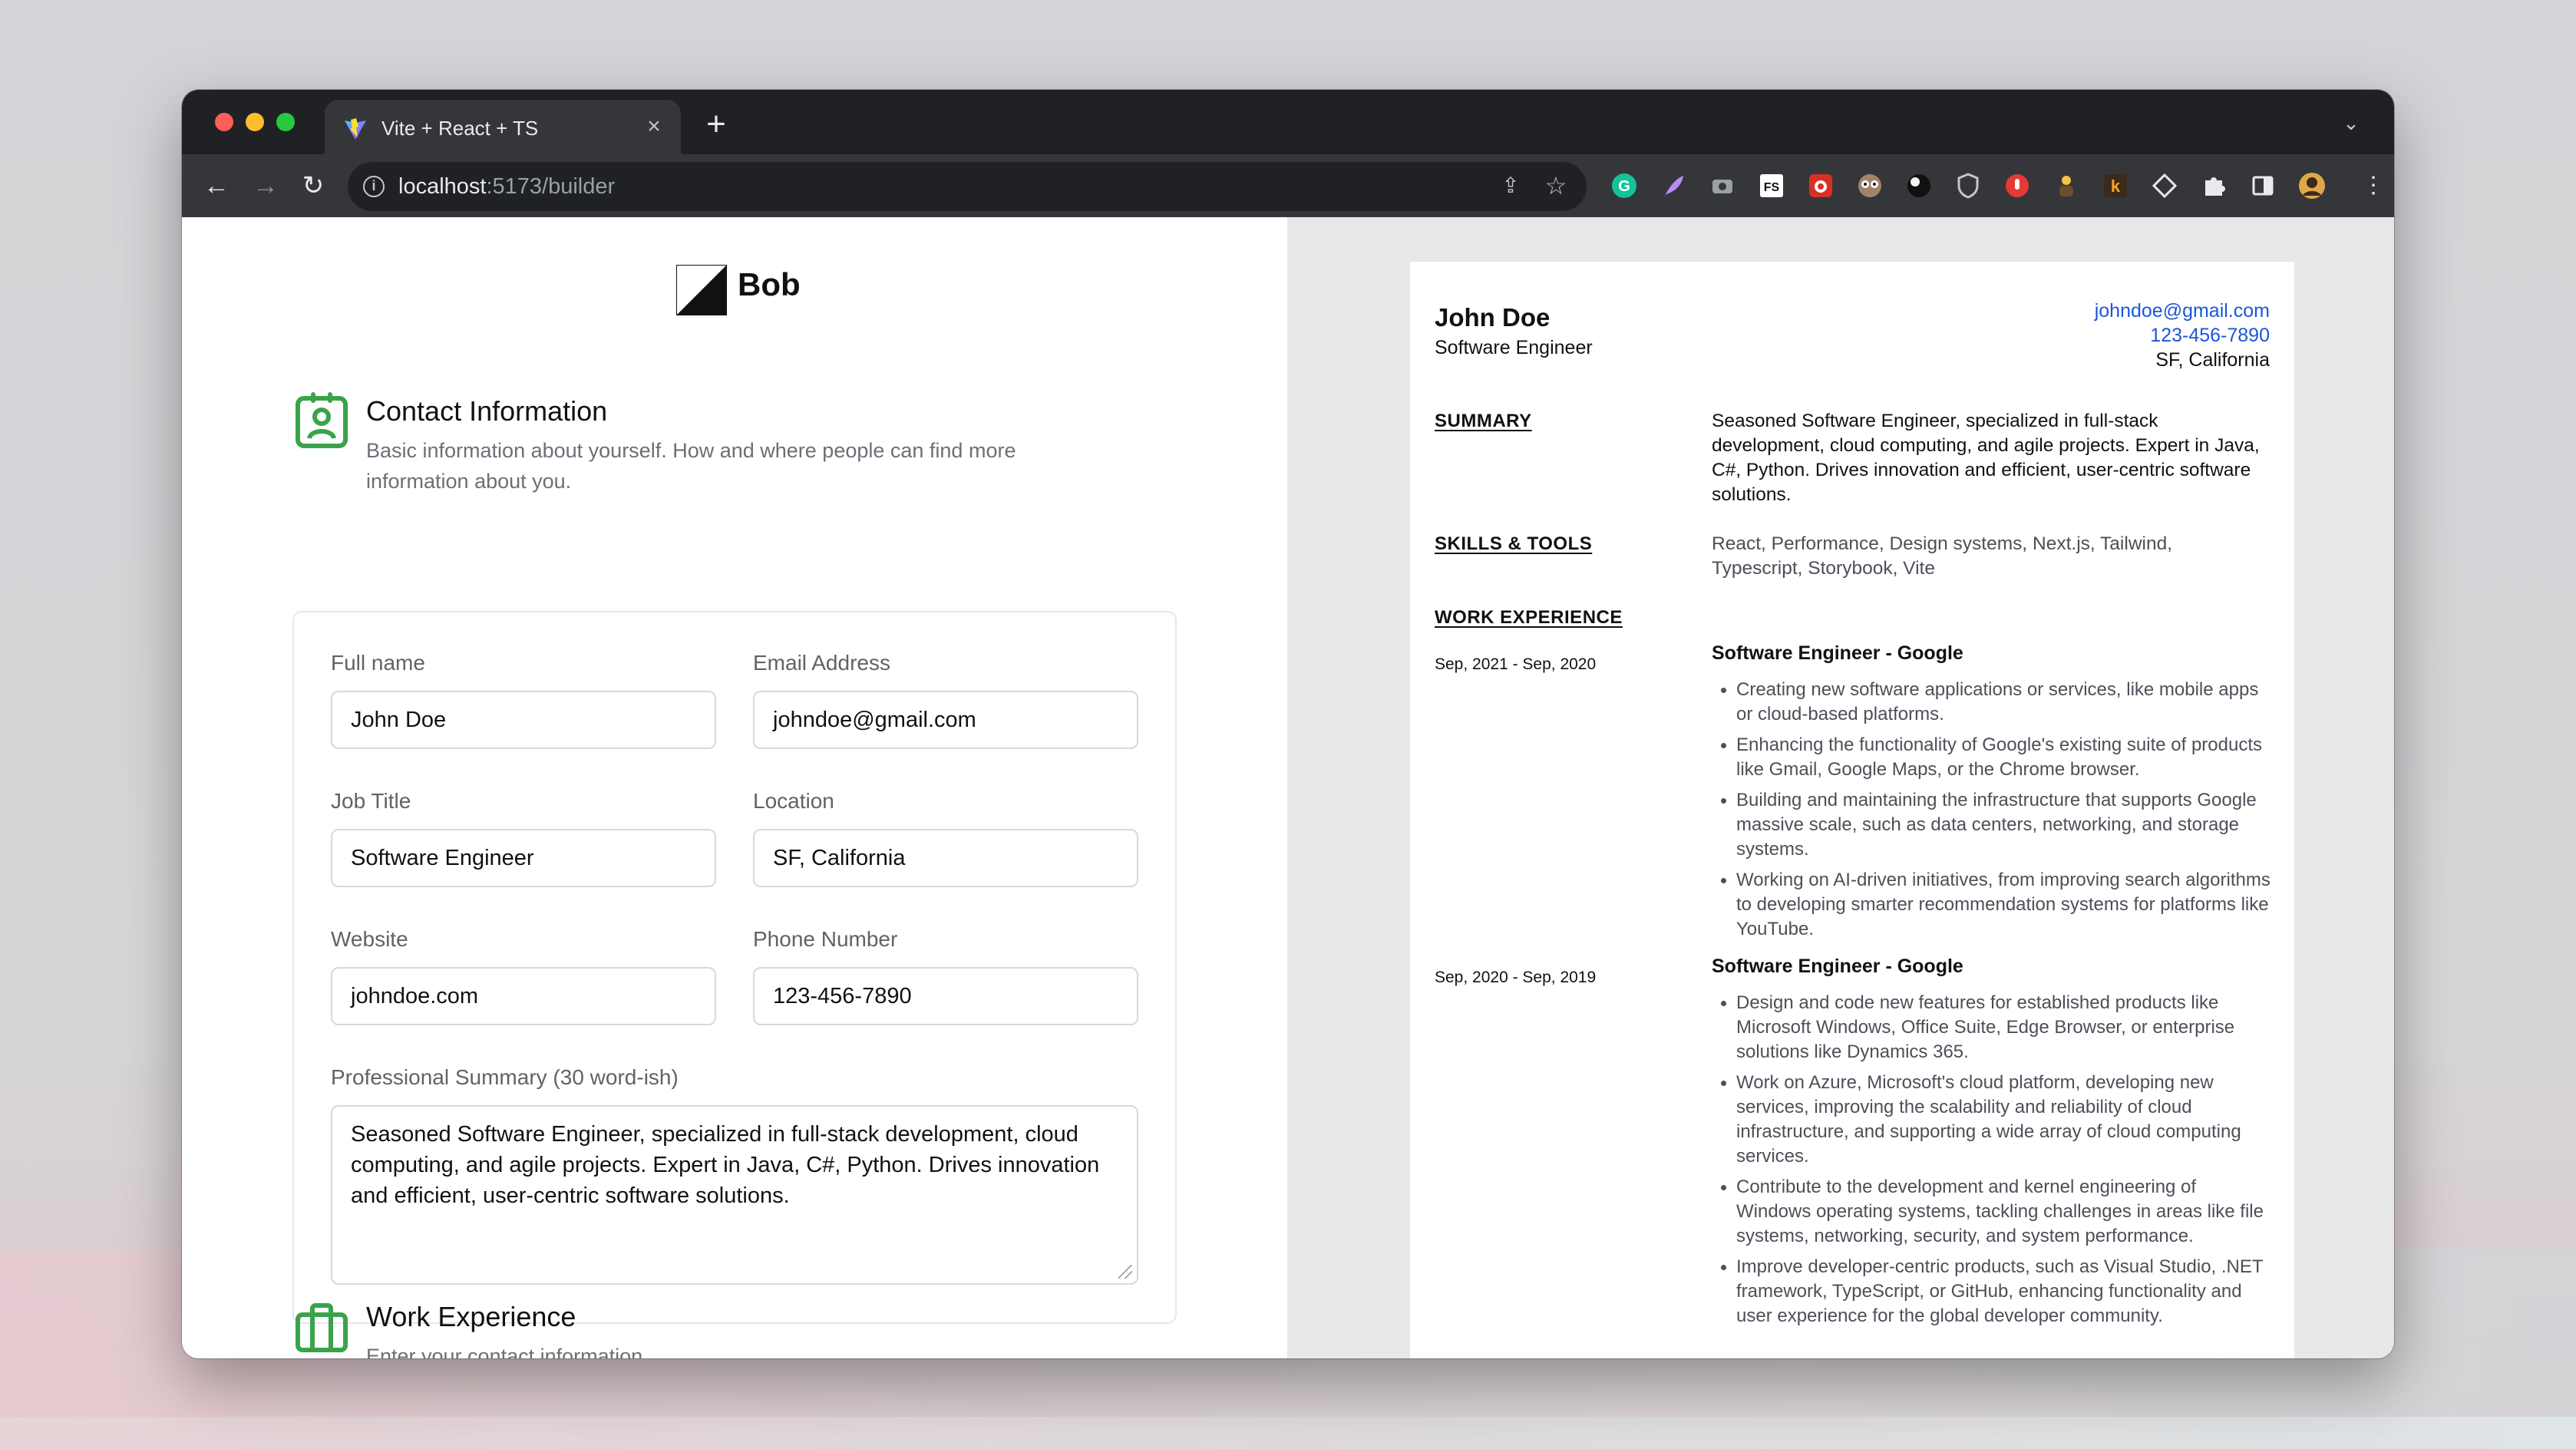 The width and height of the screenshot is (2576, 1449). I want to click on job-title-input: Software Engineer, so click(523, 858).